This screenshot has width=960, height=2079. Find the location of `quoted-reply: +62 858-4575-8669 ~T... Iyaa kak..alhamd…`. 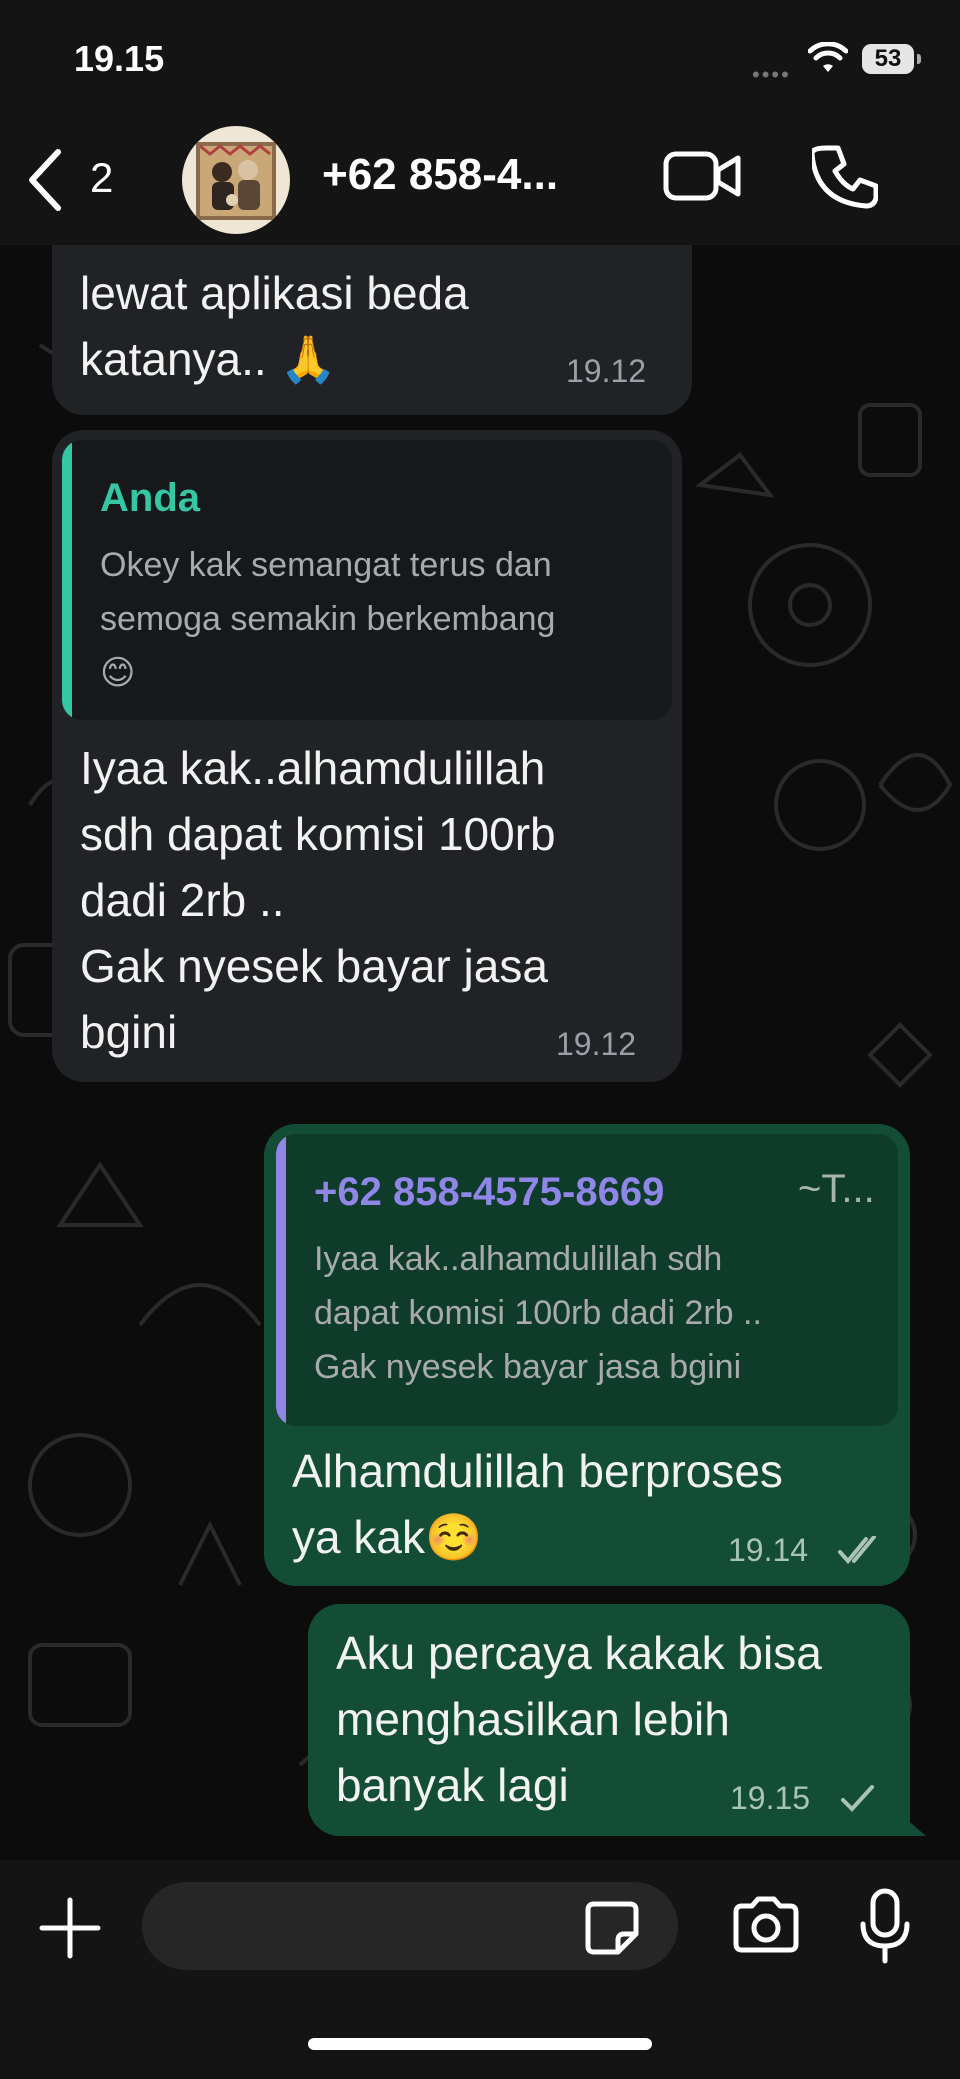

quoted-reply: +62 858-4575-8669 ~T... Iyaa kak..alhamd… is located at coordinates (587, 1280).